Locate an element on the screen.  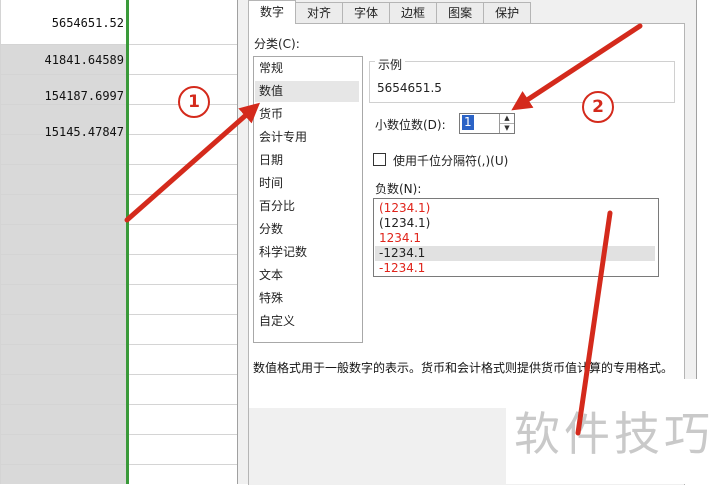
category-item-general: 常规 is located at coordinates (307, 68).